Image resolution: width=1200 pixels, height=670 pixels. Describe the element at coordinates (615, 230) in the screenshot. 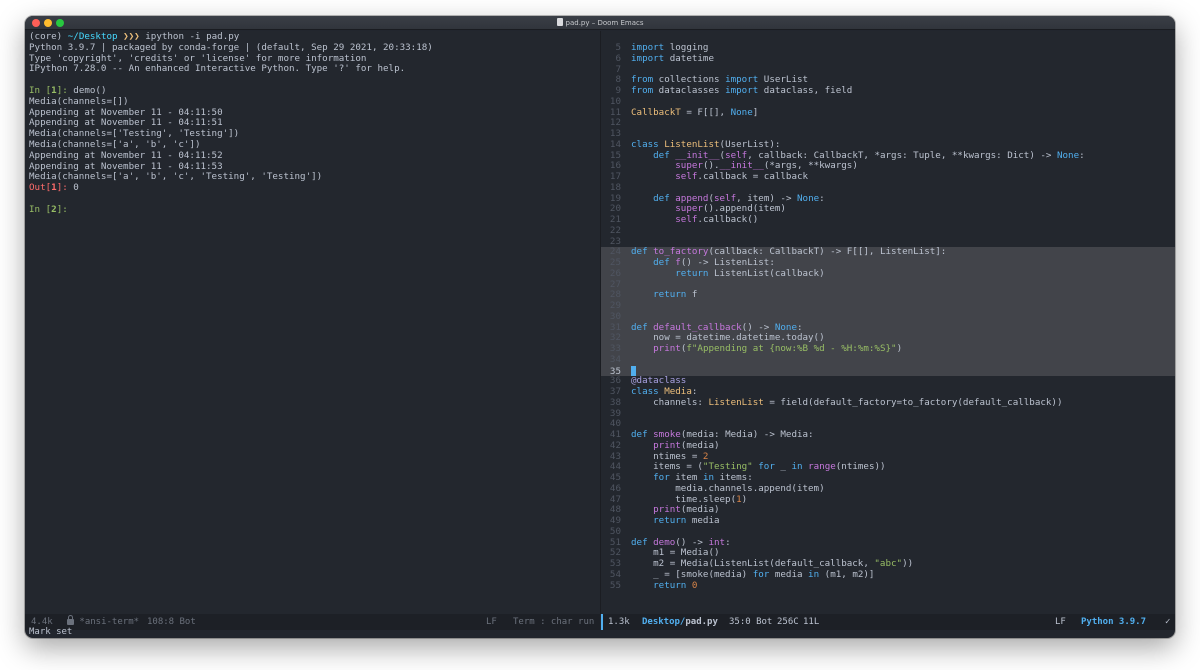

I see `line-number: 22` at that location.